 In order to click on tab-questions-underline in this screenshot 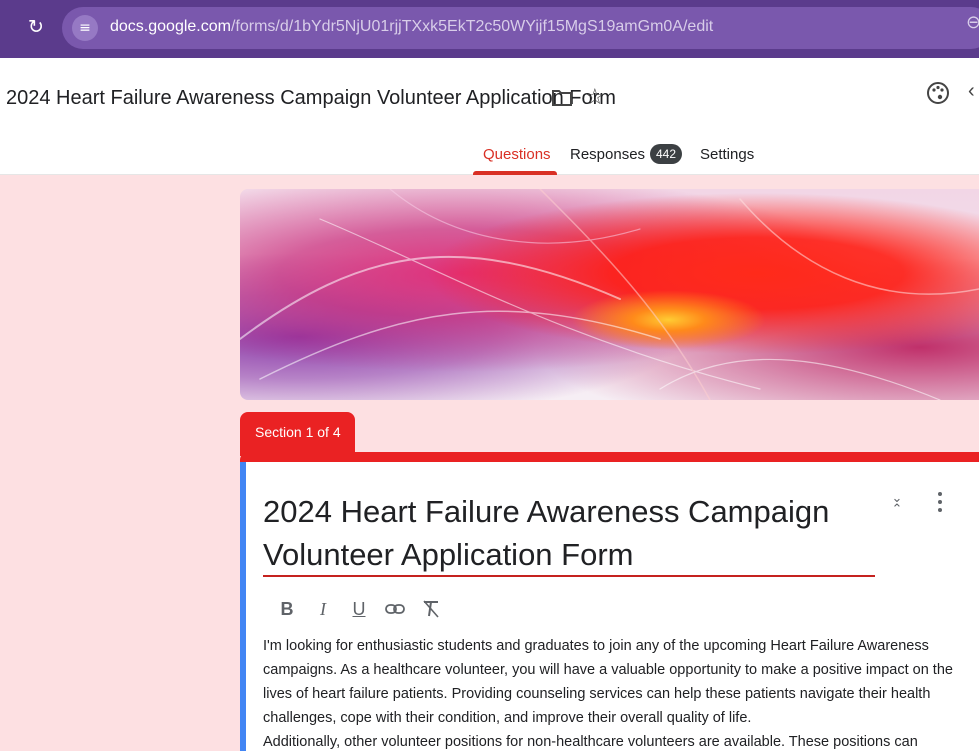, I will do `click(515, 173)`.